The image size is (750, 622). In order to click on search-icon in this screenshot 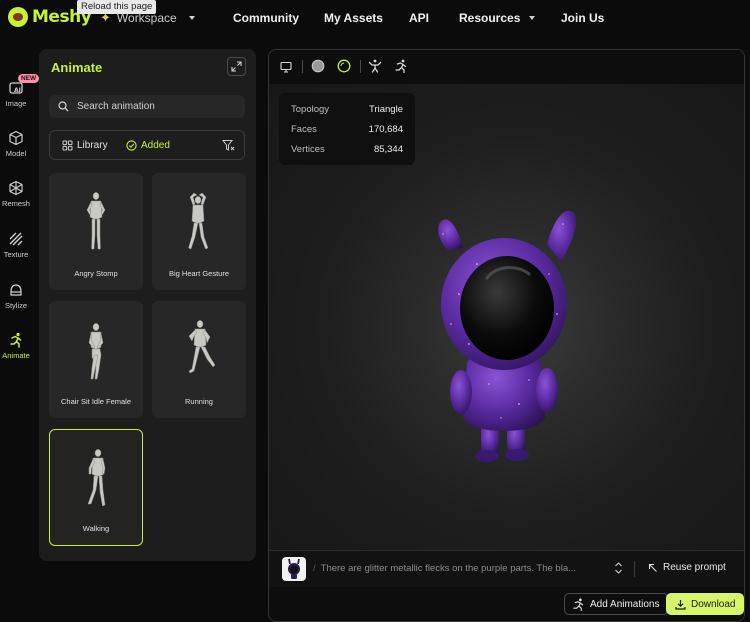, I will do `click(63, 106)`.